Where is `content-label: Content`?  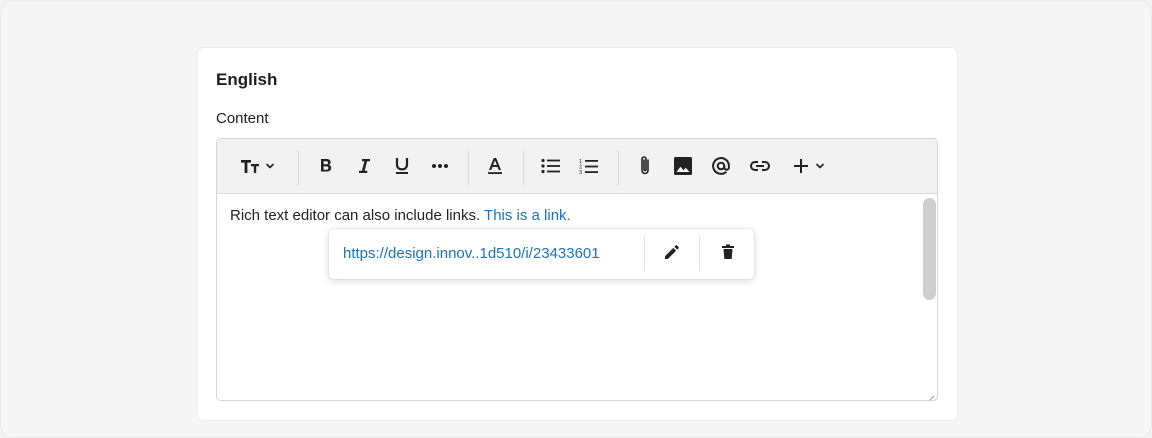 content-label: Content is located at coordinates (242, 118).